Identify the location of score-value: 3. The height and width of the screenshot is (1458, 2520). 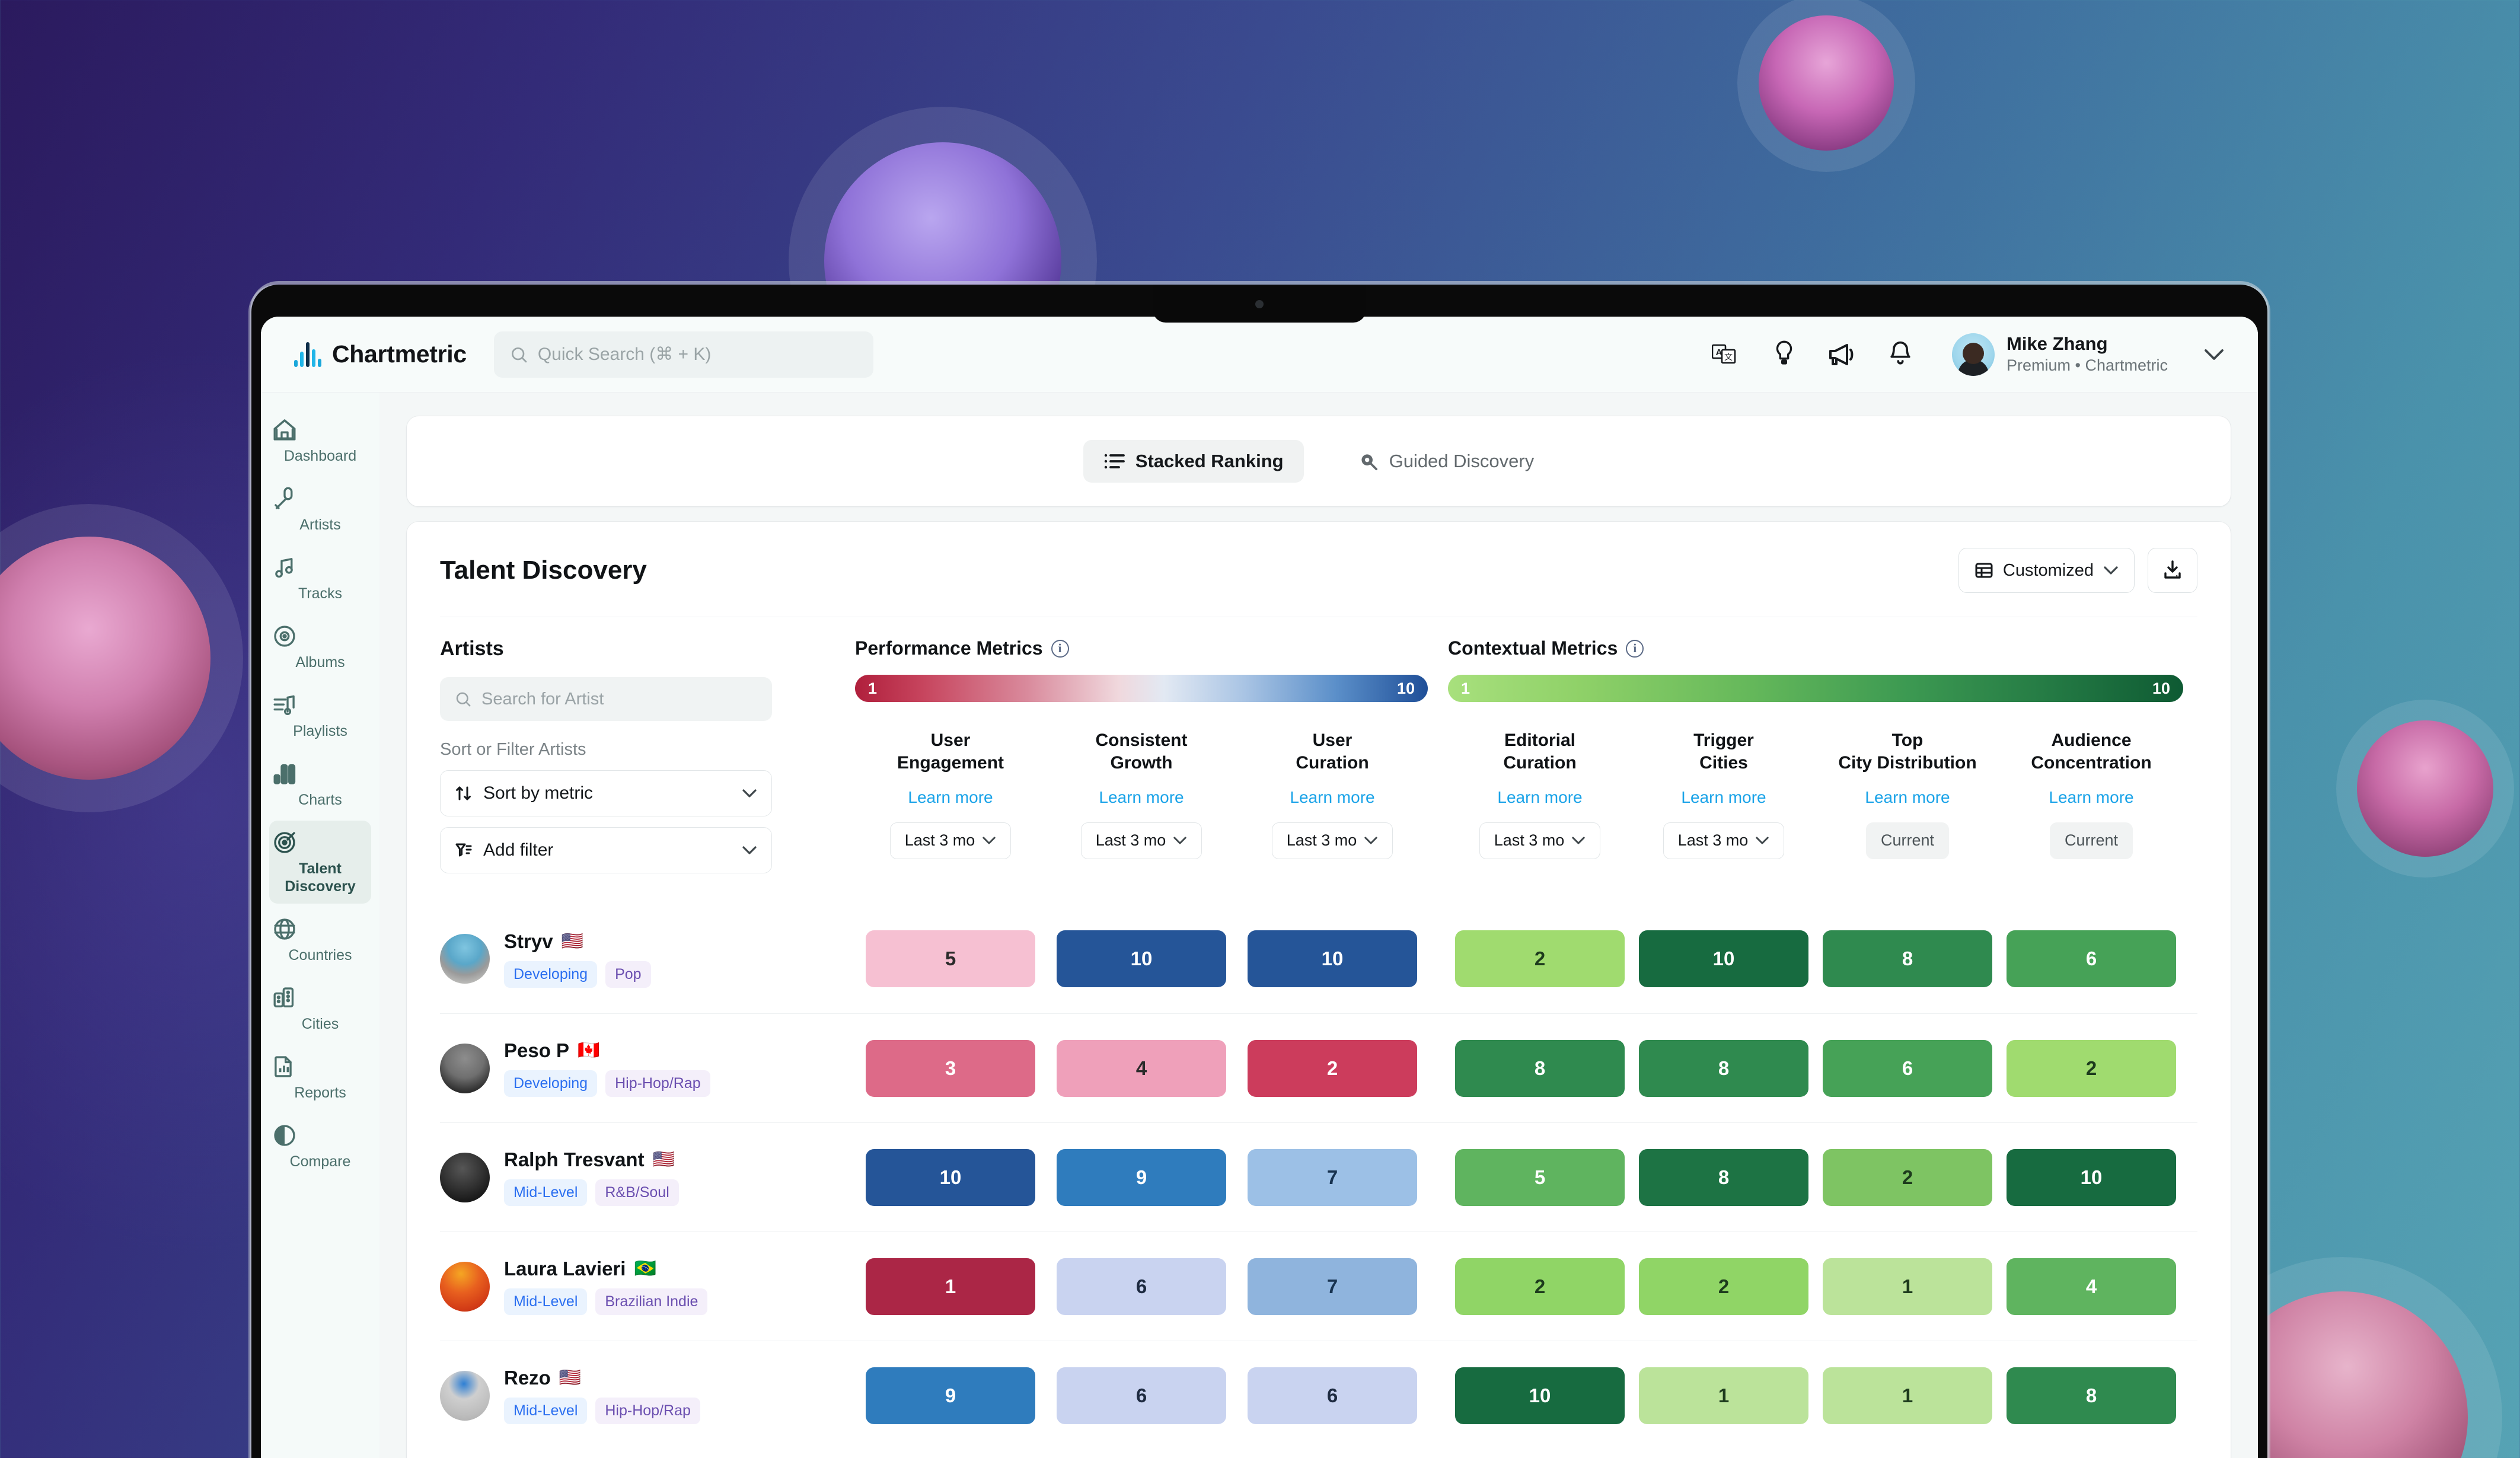
(950, 1068).